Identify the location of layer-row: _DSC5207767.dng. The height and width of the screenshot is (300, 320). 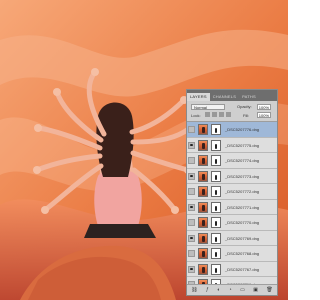
(232, 269).